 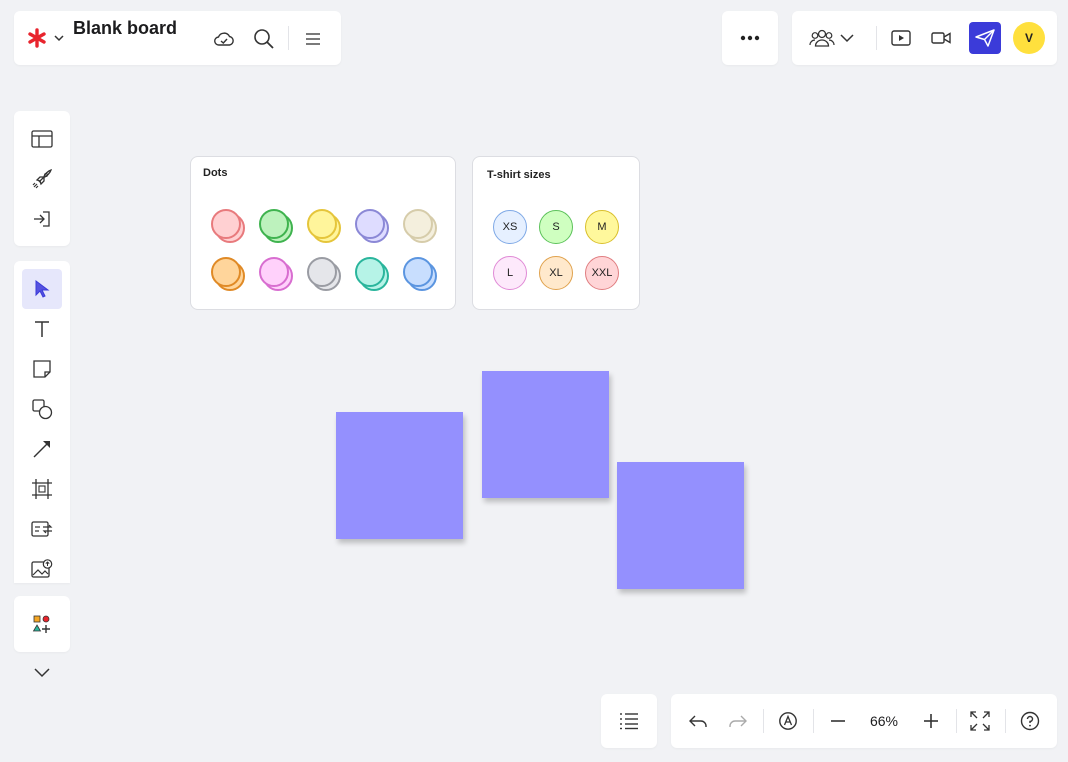 I want to click on text-t-icon, so click(x=42, y=329).